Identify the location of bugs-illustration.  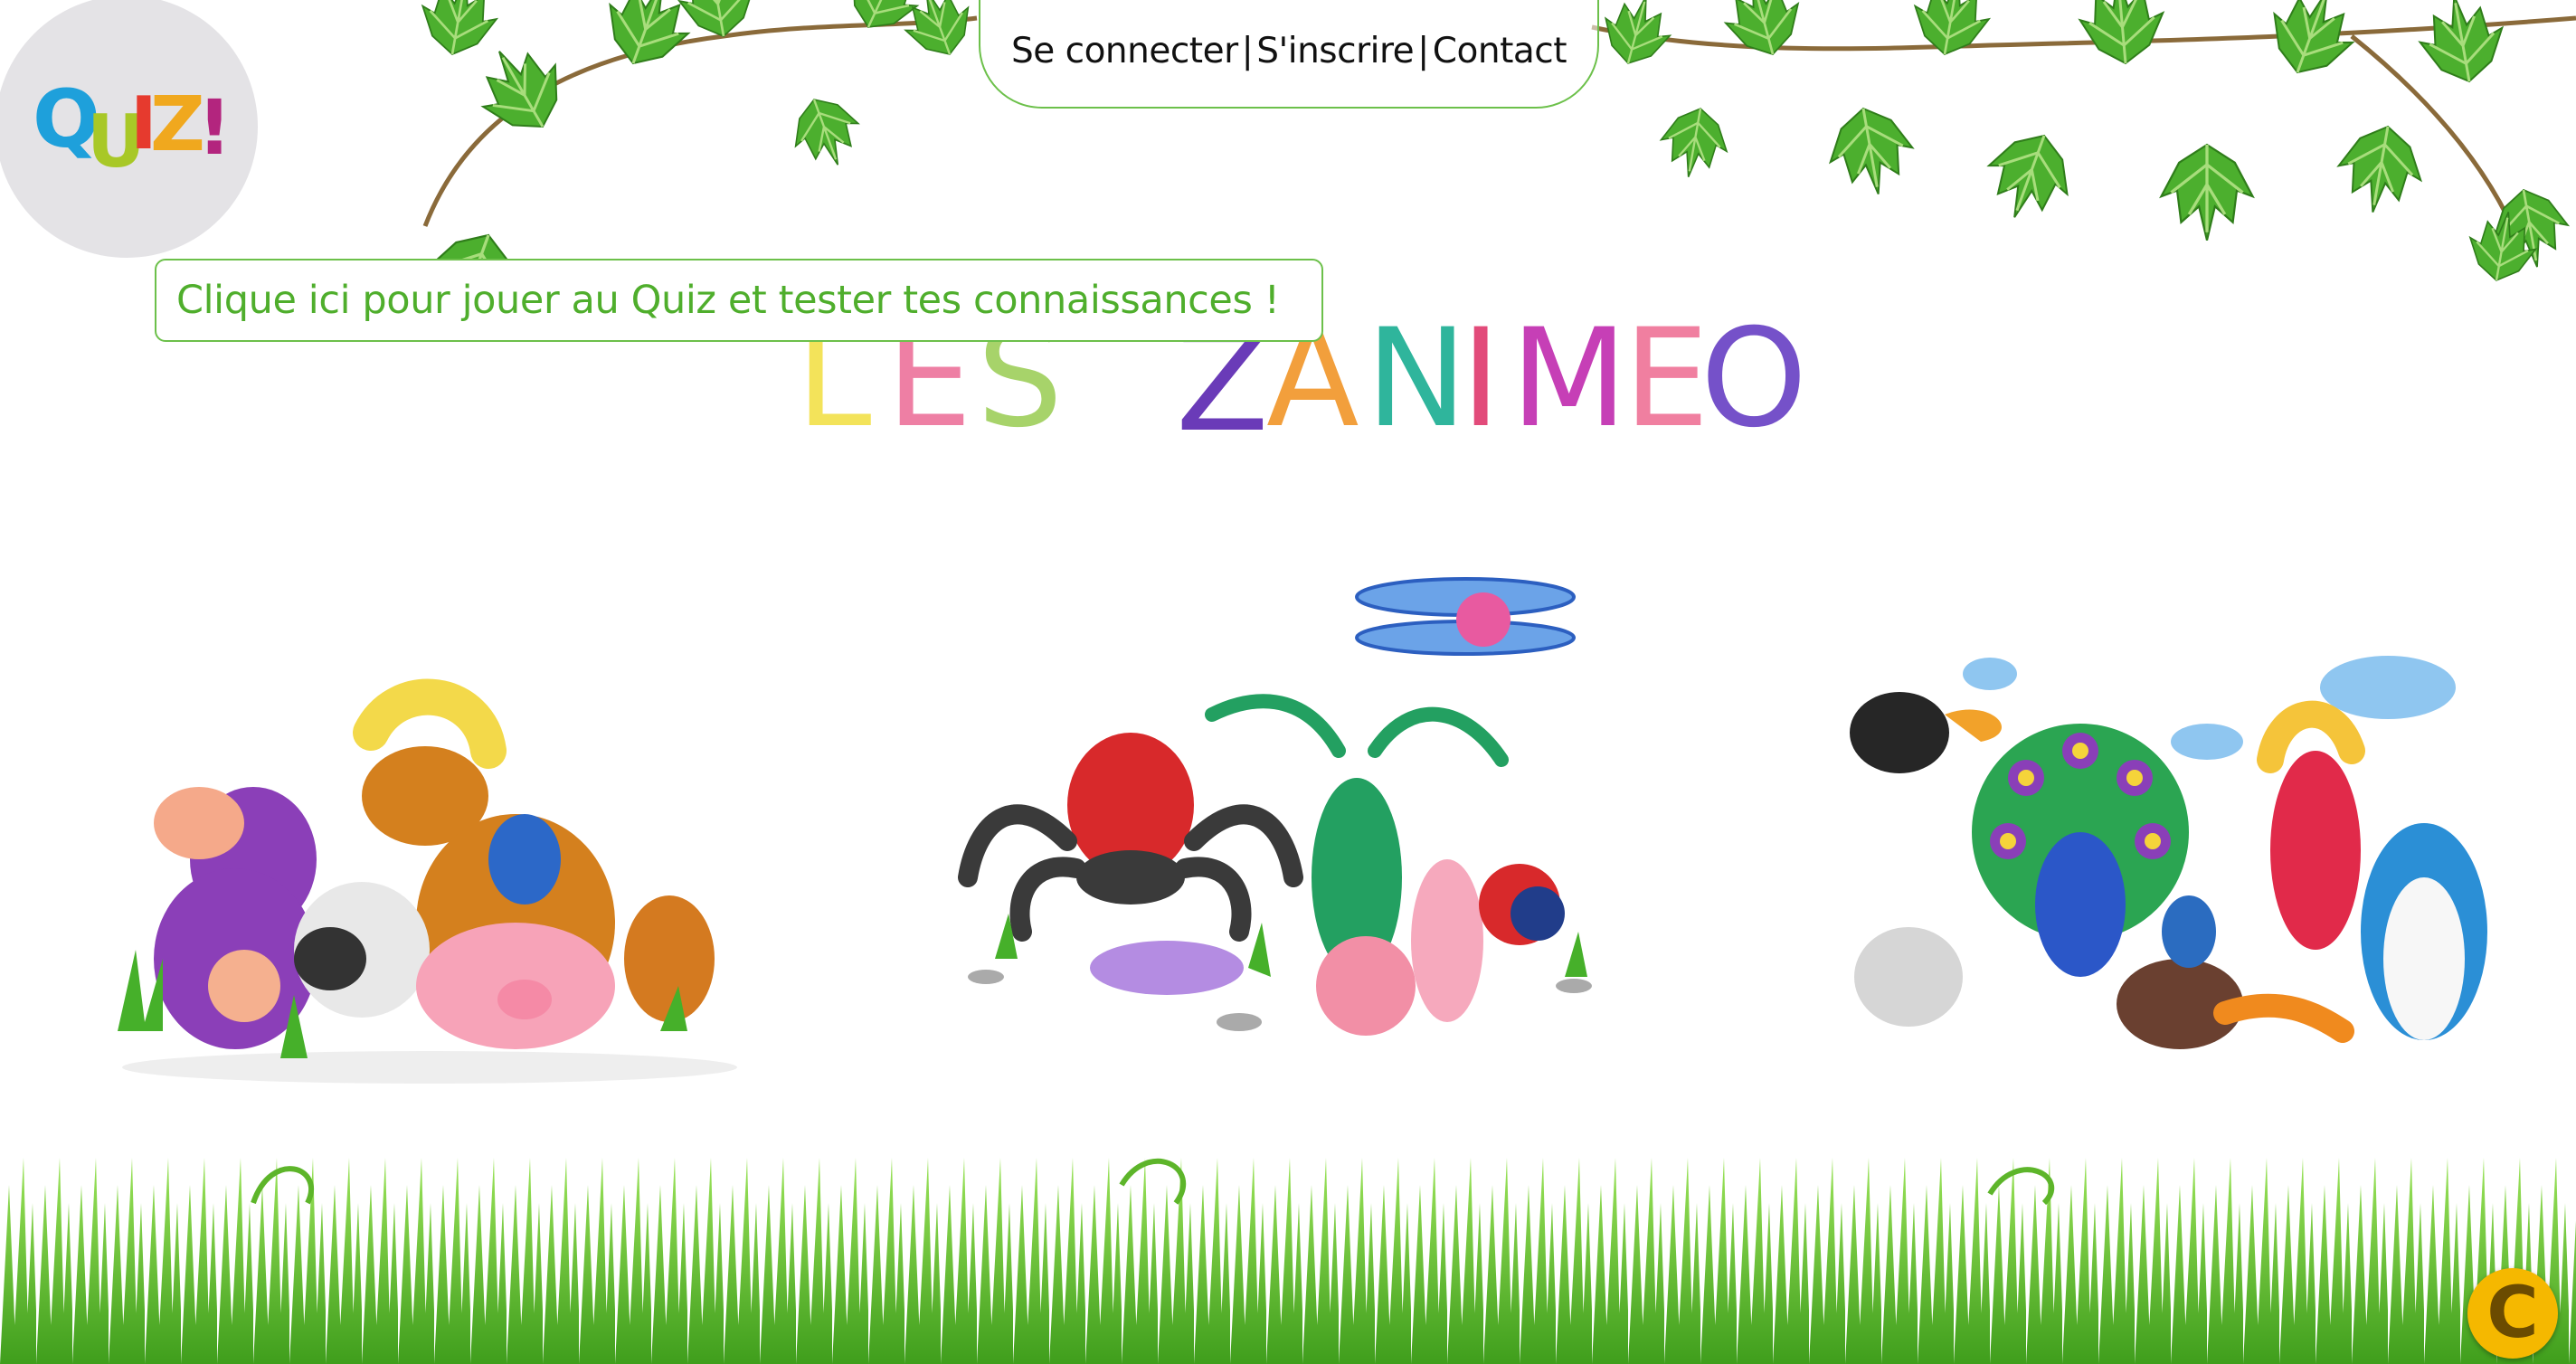
(1289, 809).